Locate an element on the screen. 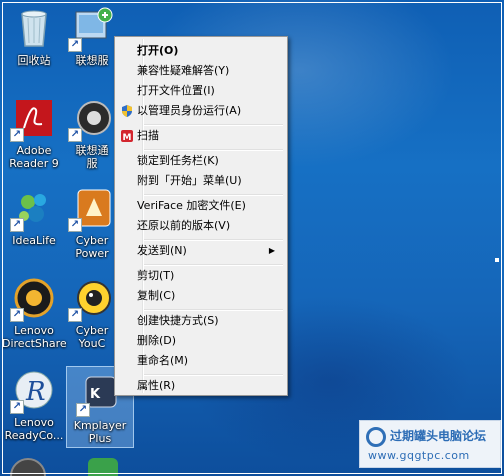 This screenshot has width=504, height=476. menu-item-label: 创建快捷方式(S) is located at coordinates (178, 320).